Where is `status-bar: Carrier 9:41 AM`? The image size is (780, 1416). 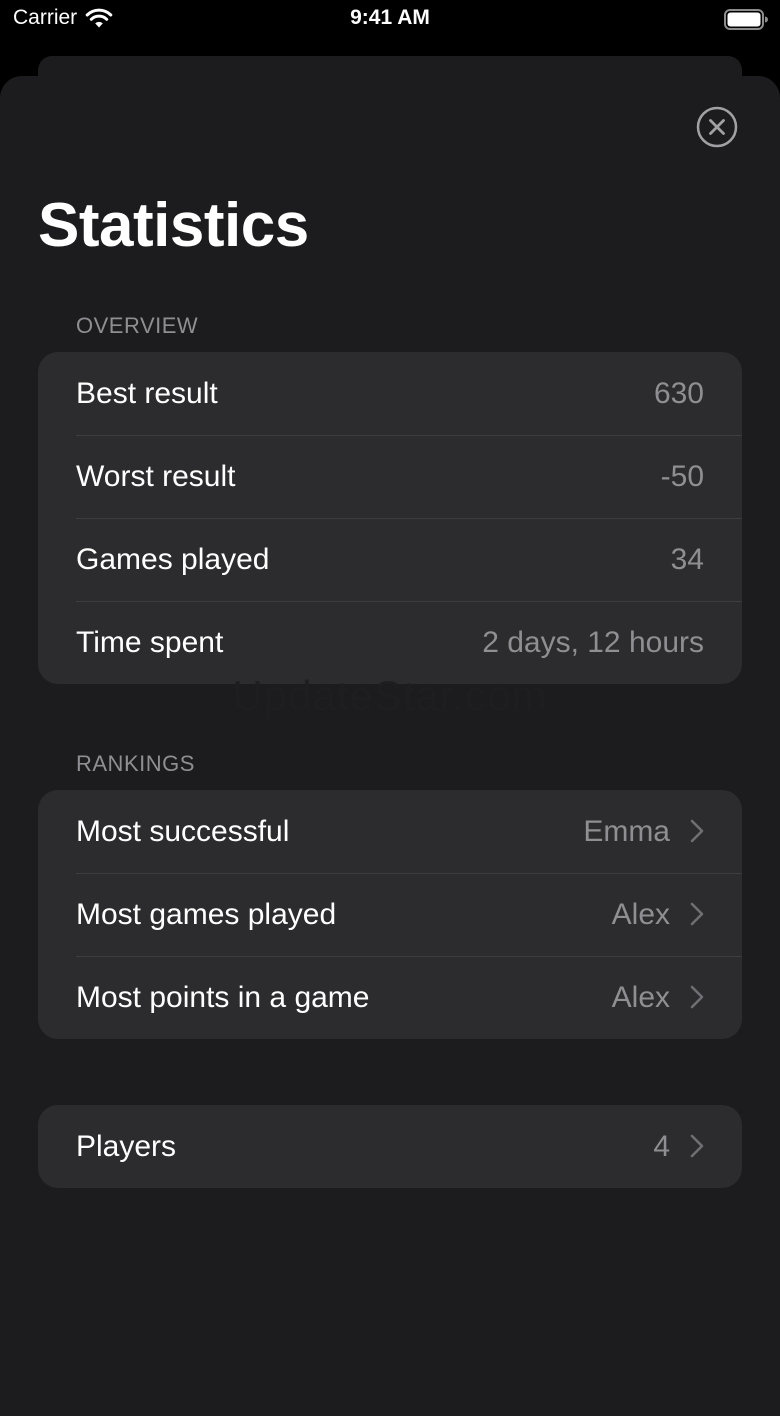
status-bar: Carrier 9:41 AM is located at coordinates (390, 20).